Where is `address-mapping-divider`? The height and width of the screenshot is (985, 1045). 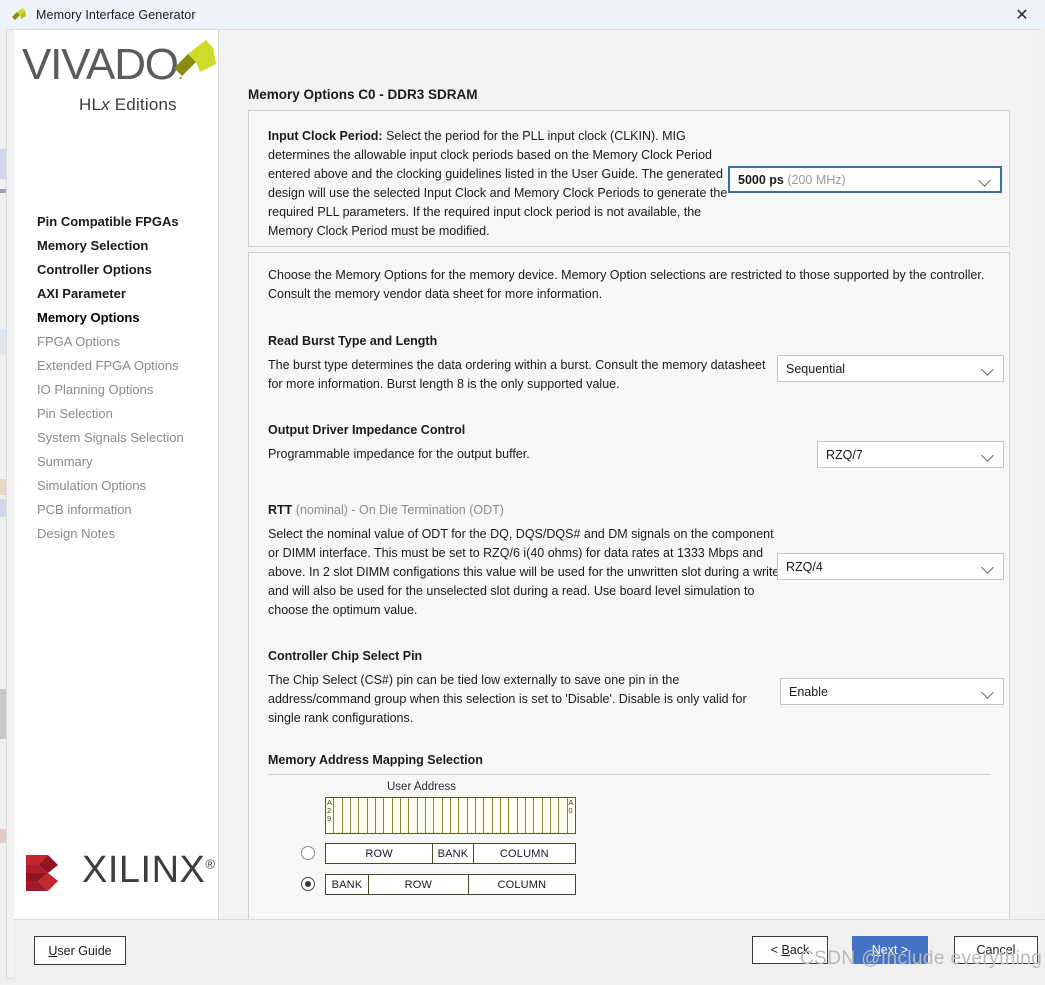 address-mapping-divider is located at coordinates (629, 774).